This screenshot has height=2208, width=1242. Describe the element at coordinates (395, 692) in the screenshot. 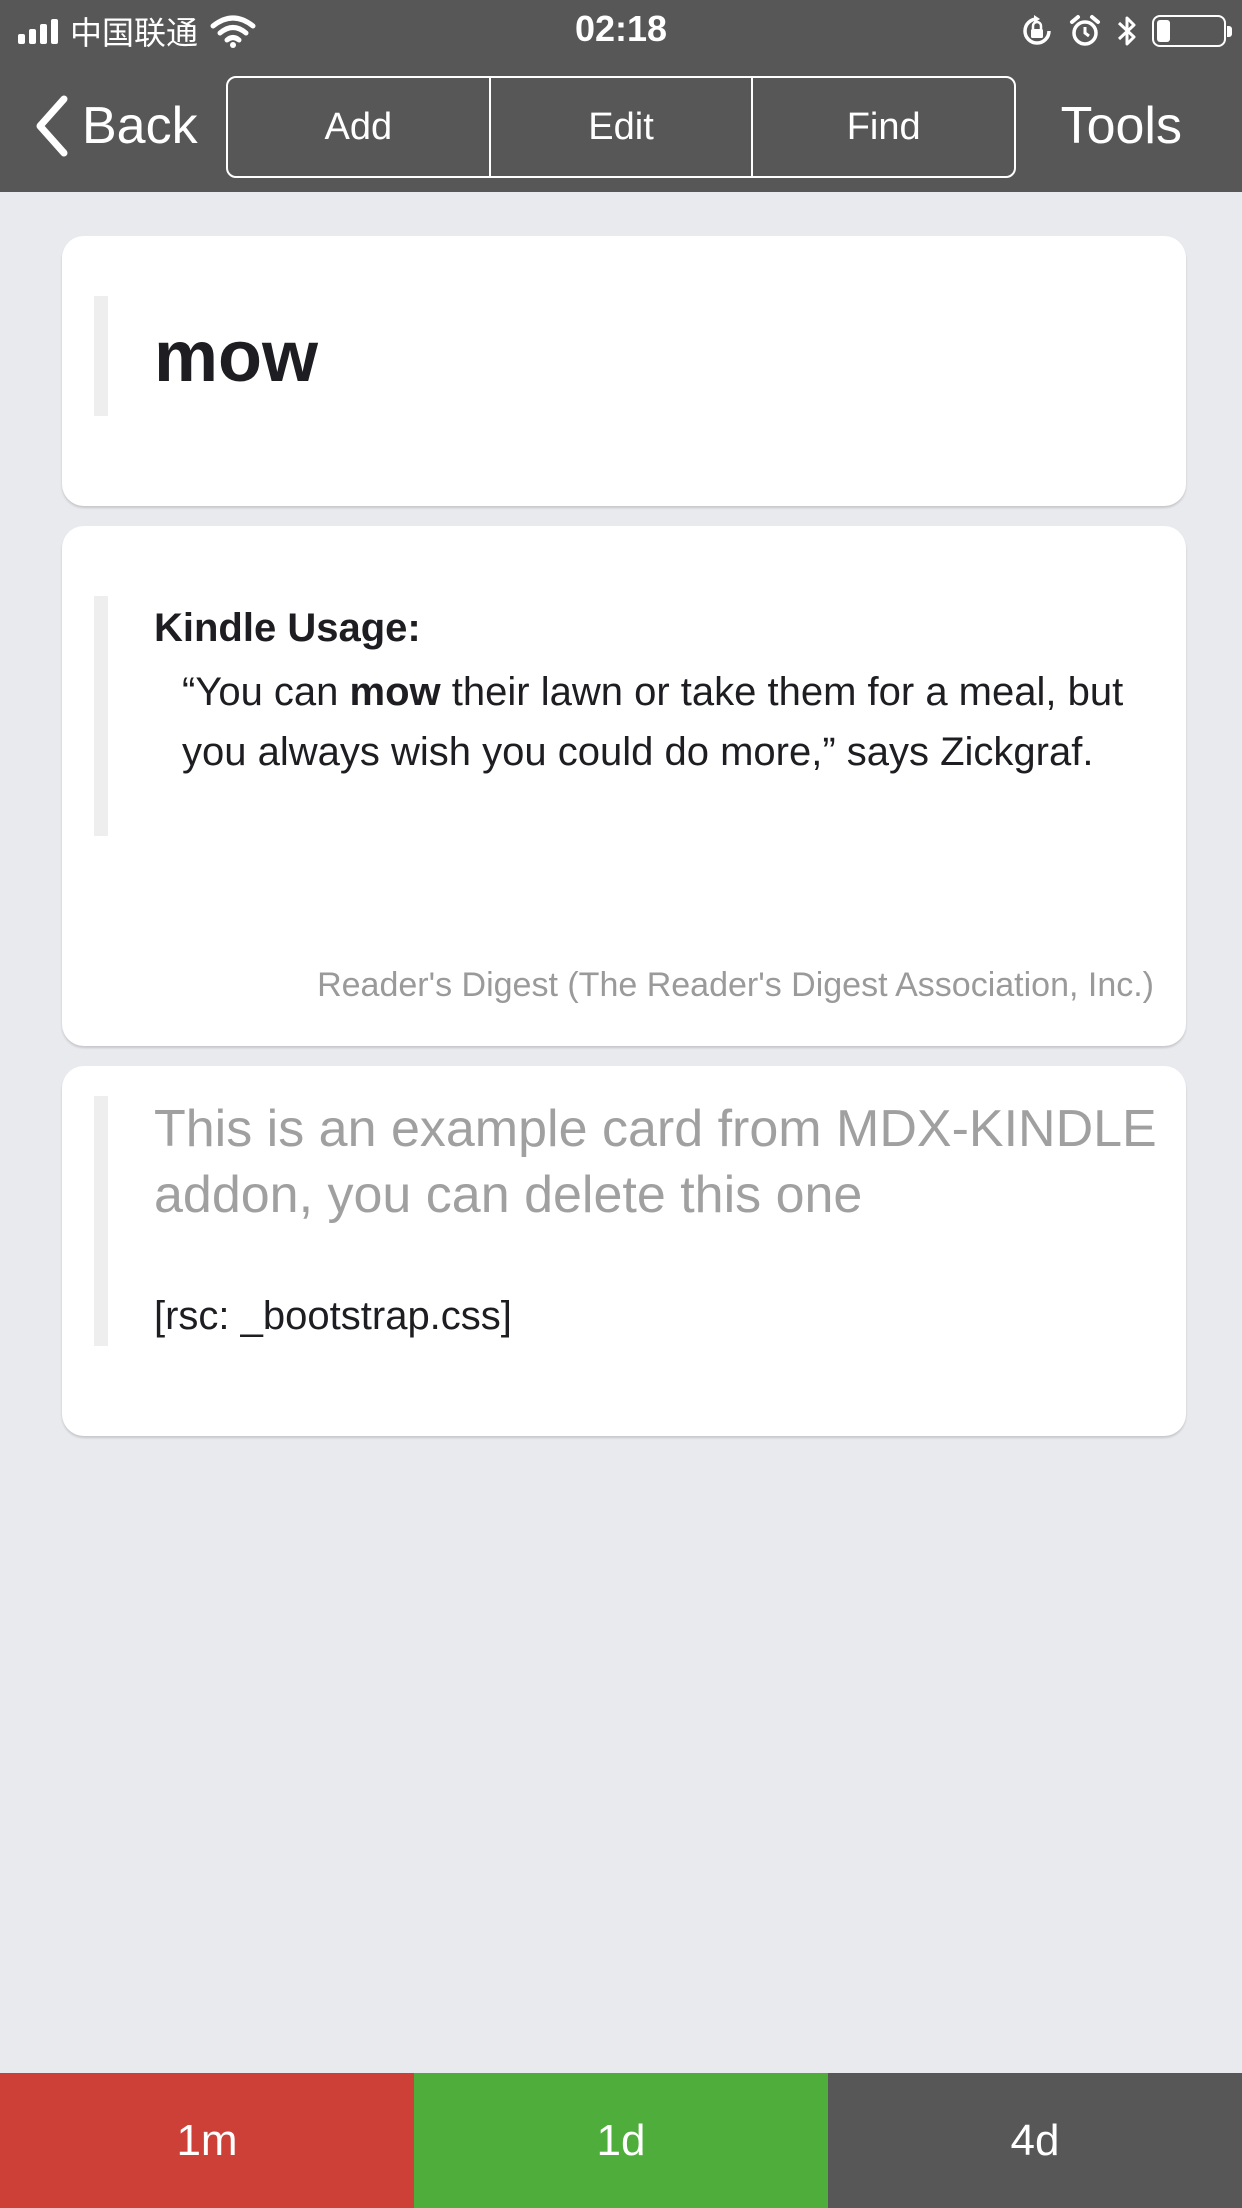

I see `usage-quote-highlight: mow` at that location.